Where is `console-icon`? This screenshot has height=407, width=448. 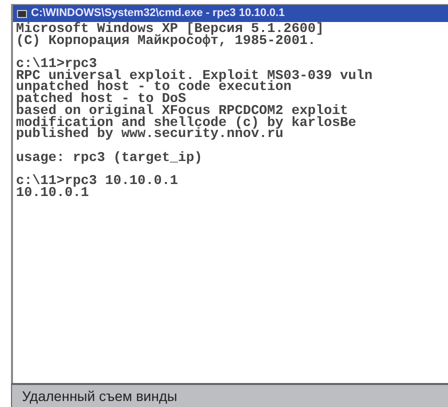
console-icon is located at coordinates (22, 14).